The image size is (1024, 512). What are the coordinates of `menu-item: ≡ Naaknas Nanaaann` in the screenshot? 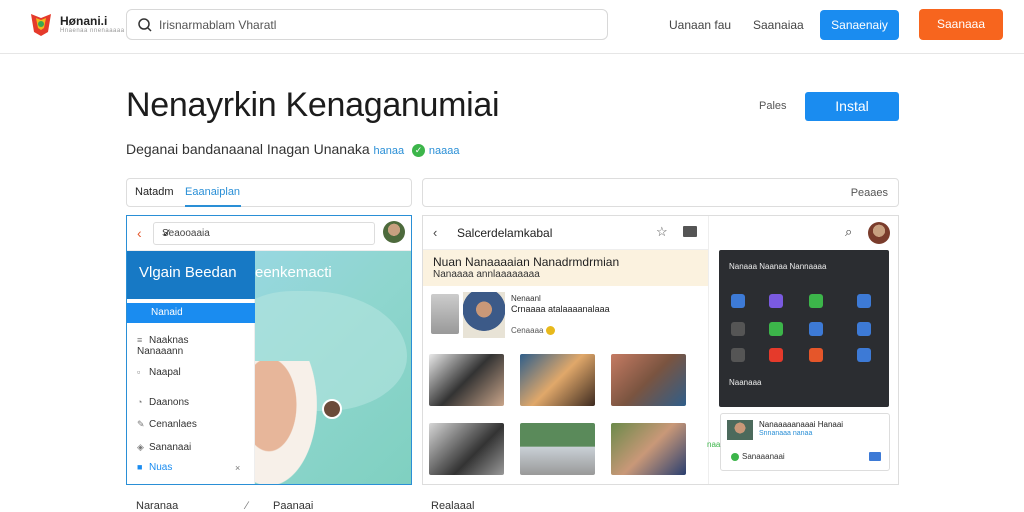 It's located at (162, 346).